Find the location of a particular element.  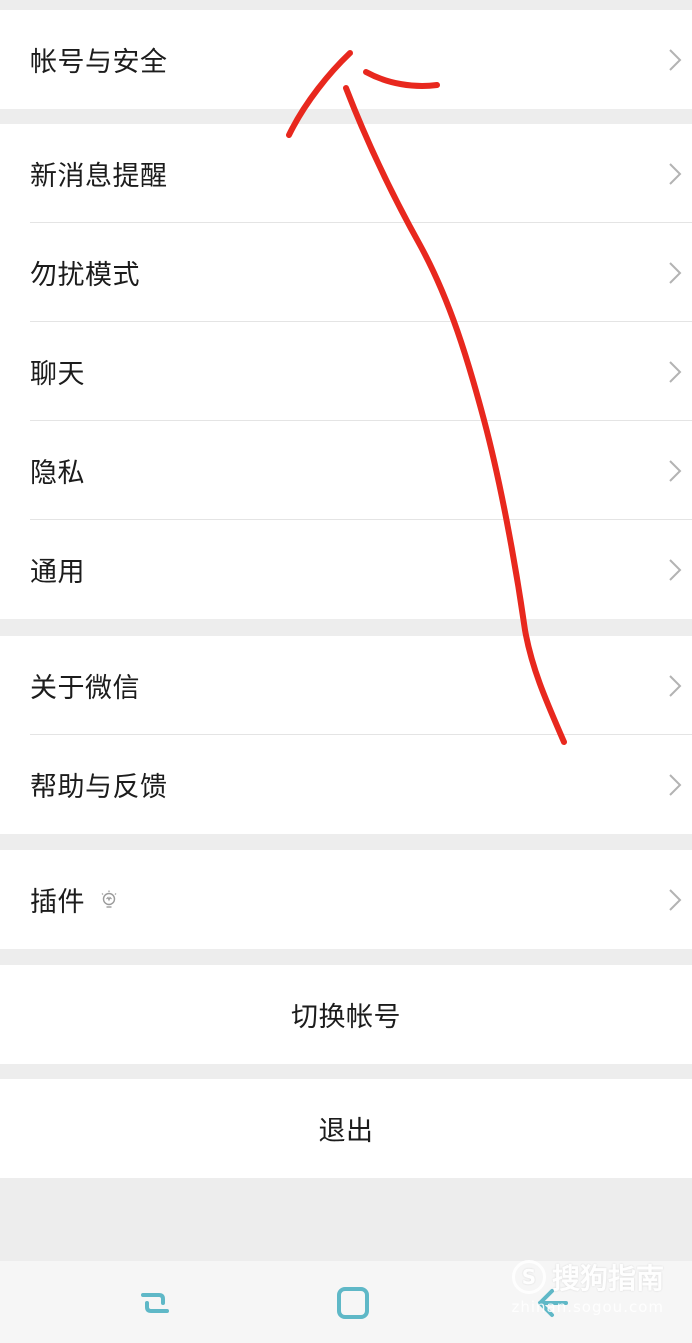

settings-item-label: 帮助与反馈 is located at coordinates (99, 787).